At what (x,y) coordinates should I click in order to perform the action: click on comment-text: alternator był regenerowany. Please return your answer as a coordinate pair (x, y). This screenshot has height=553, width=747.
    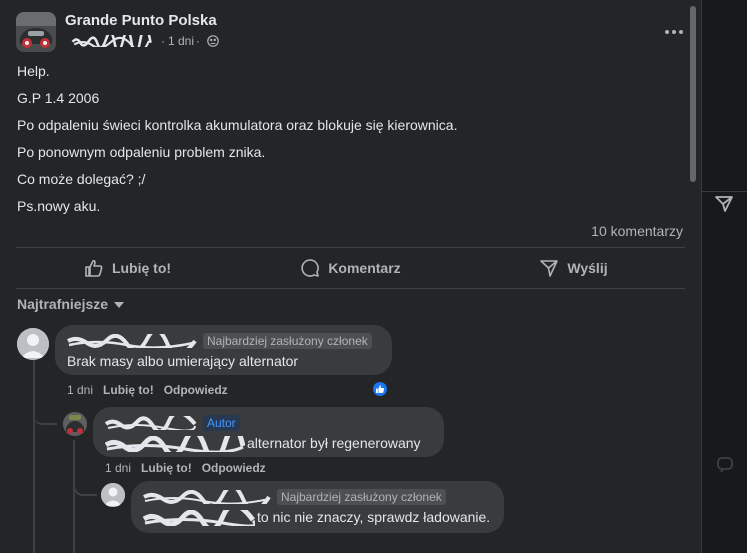
    Looking at the image, I should click on (268, 443).